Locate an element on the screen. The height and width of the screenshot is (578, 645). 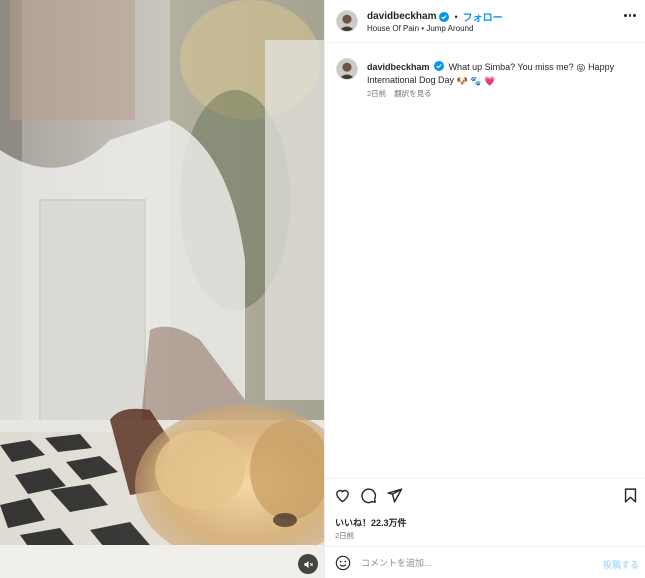
caption-meta: 2日前 翻訳を見る is located at coordinates (399, 93).